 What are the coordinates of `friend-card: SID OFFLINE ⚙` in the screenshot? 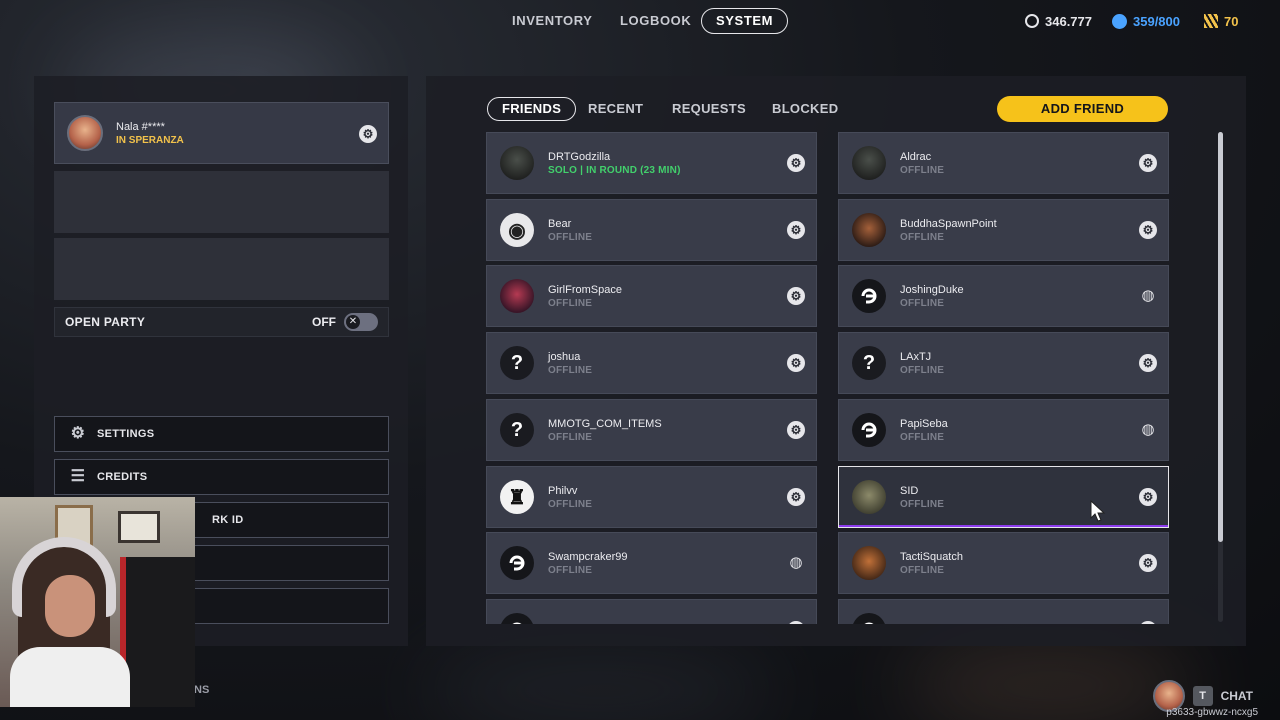 It's located at (1003, 497).